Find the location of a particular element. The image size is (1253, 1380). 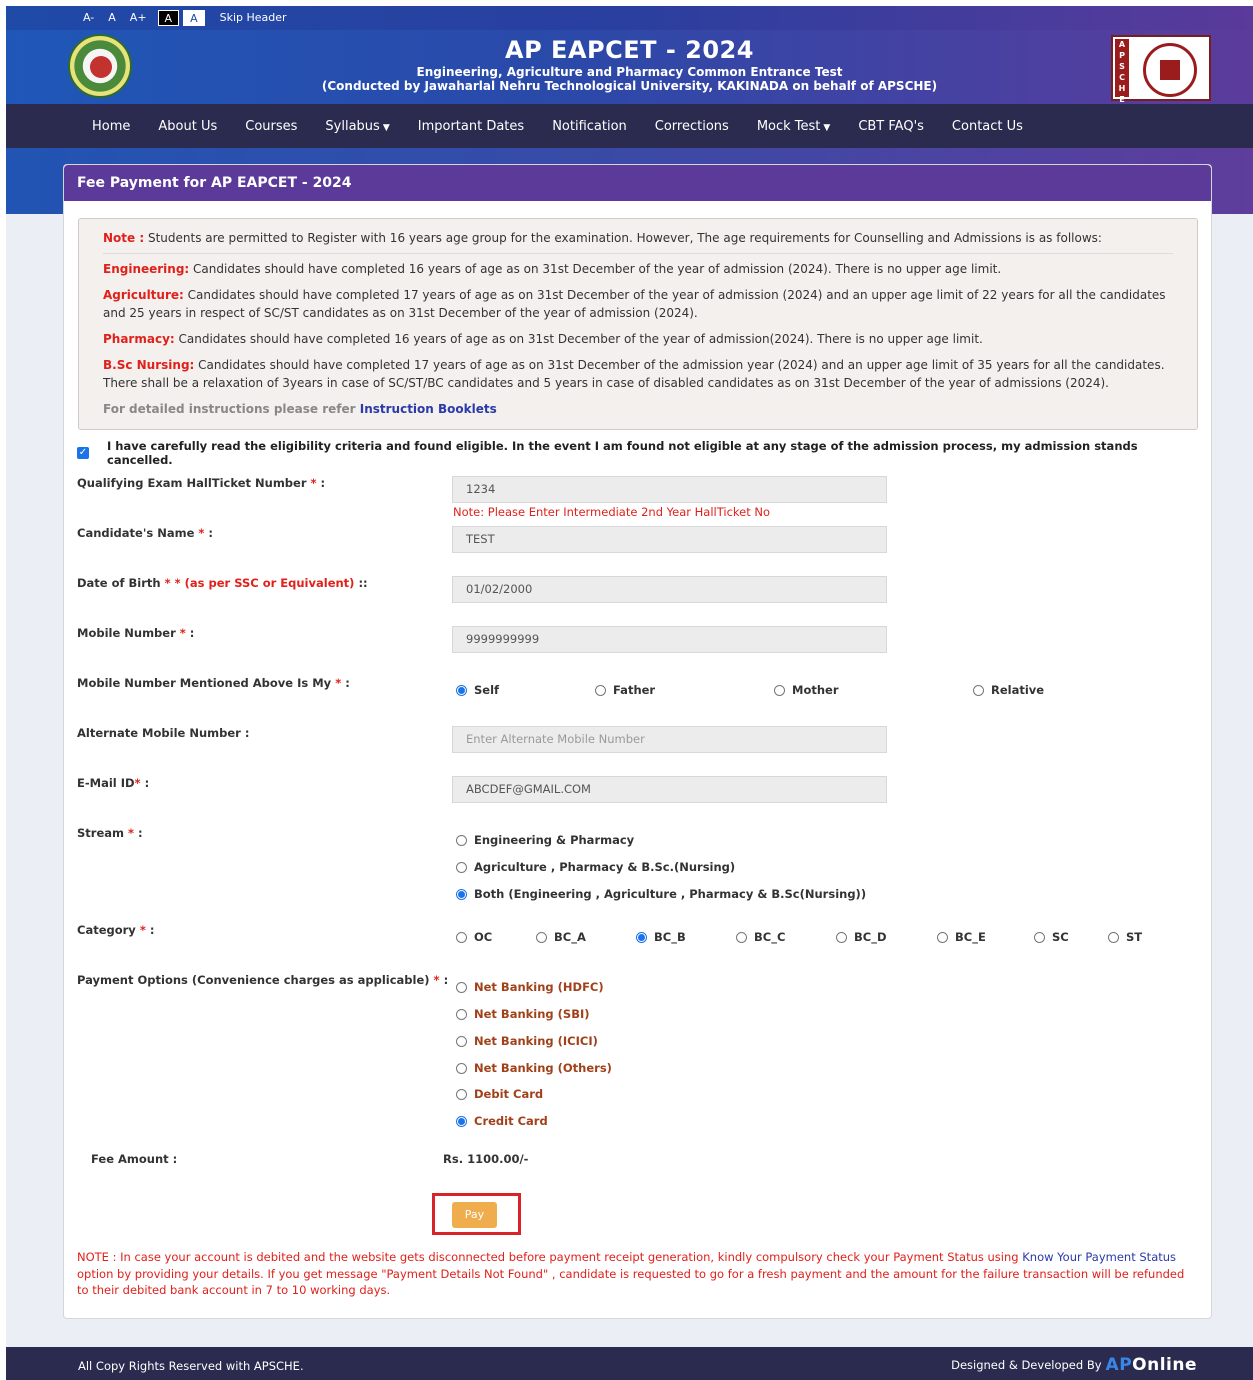

category-radio-sc: SC is located at coordinates (1051, 937).